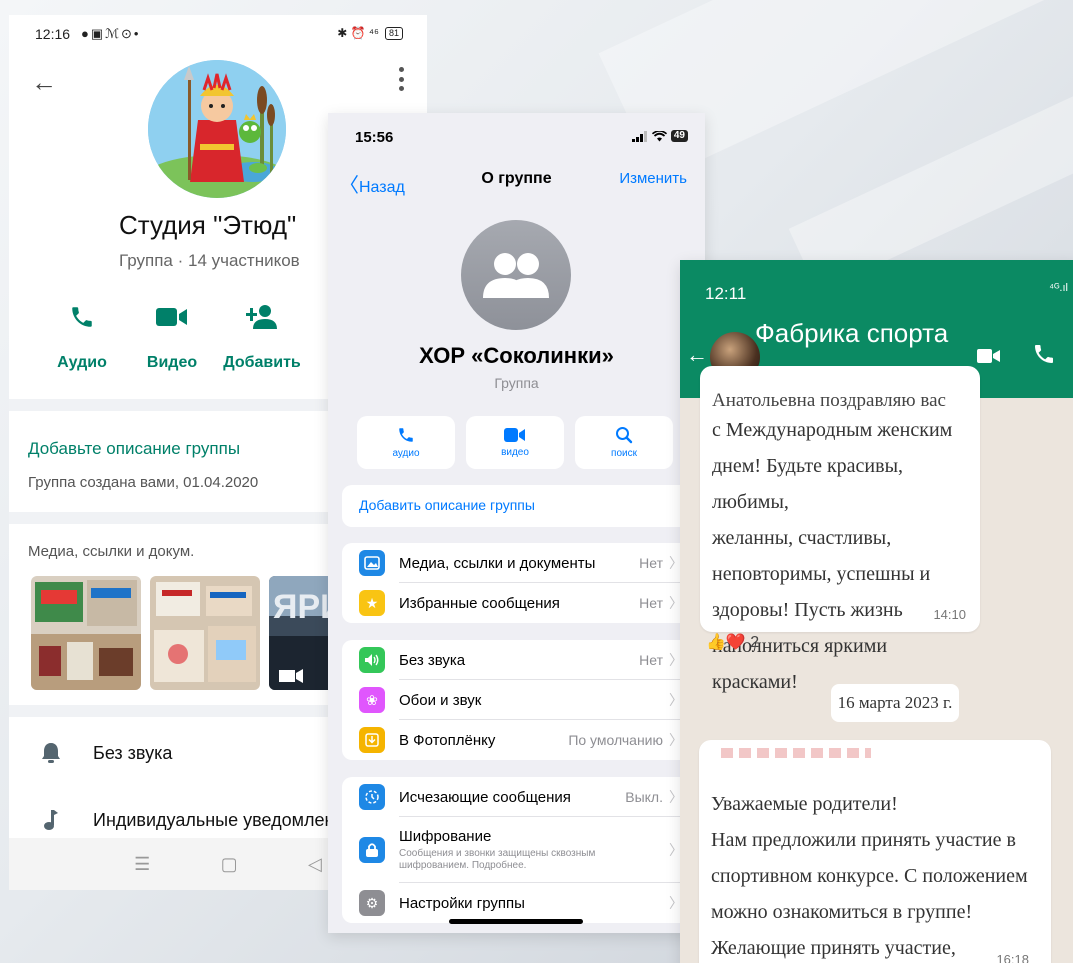 Image resolution: width=1073 pixels, height=963 pixels. I want to click on battery-icon: 49, so click(679, 136).